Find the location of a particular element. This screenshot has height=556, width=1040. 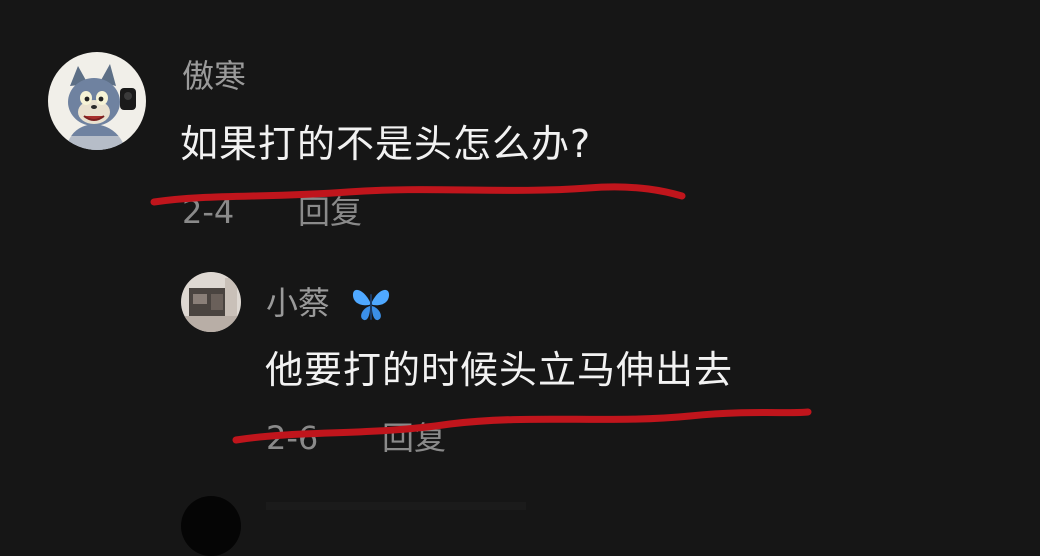

username: 小蔡 is located at coordinates (298, 303).